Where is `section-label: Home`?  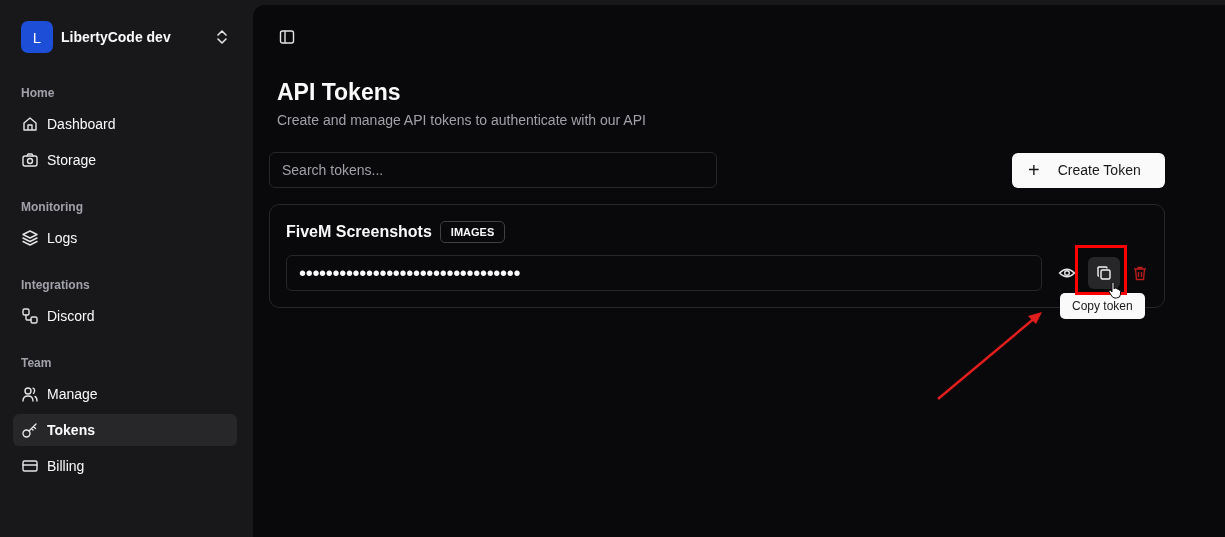 section-label: Home is located at coordinates (38, 93).